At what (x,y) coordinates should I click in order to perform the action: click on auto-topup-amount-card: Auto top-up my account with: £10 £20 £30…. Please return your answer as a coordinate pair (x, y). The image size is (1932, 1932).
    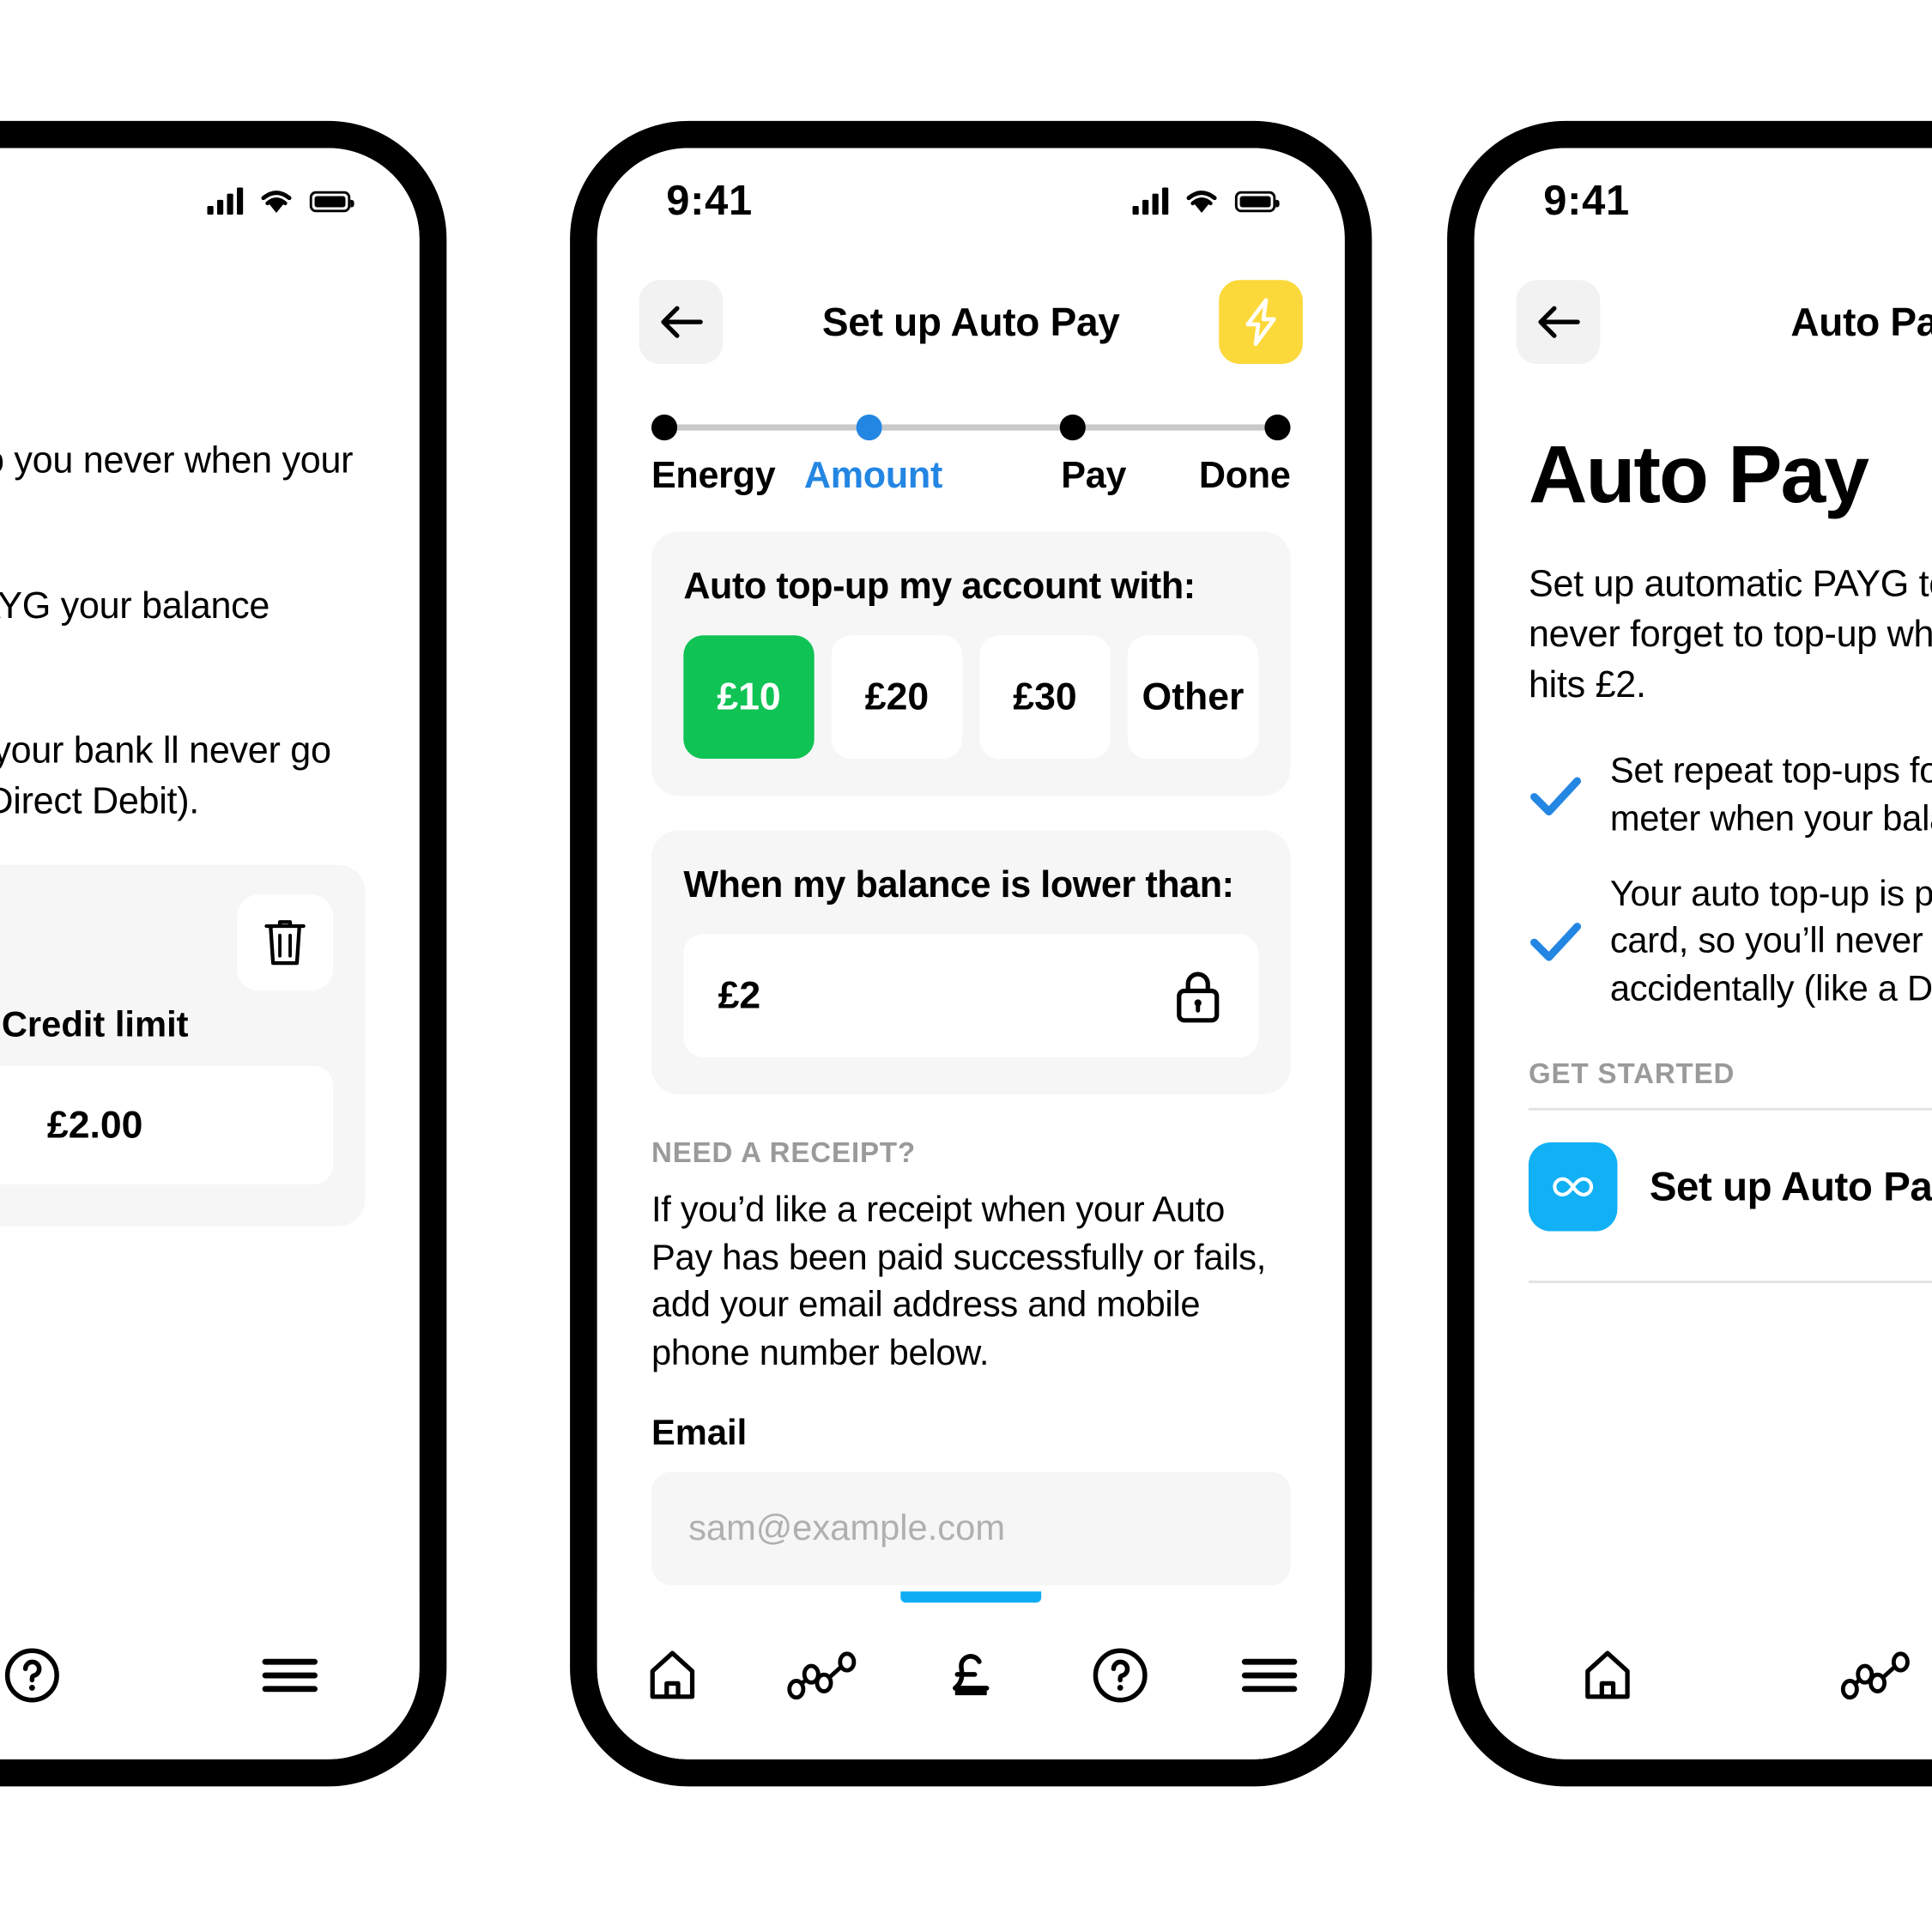
    Looking at the image, I should click on (971, 663).